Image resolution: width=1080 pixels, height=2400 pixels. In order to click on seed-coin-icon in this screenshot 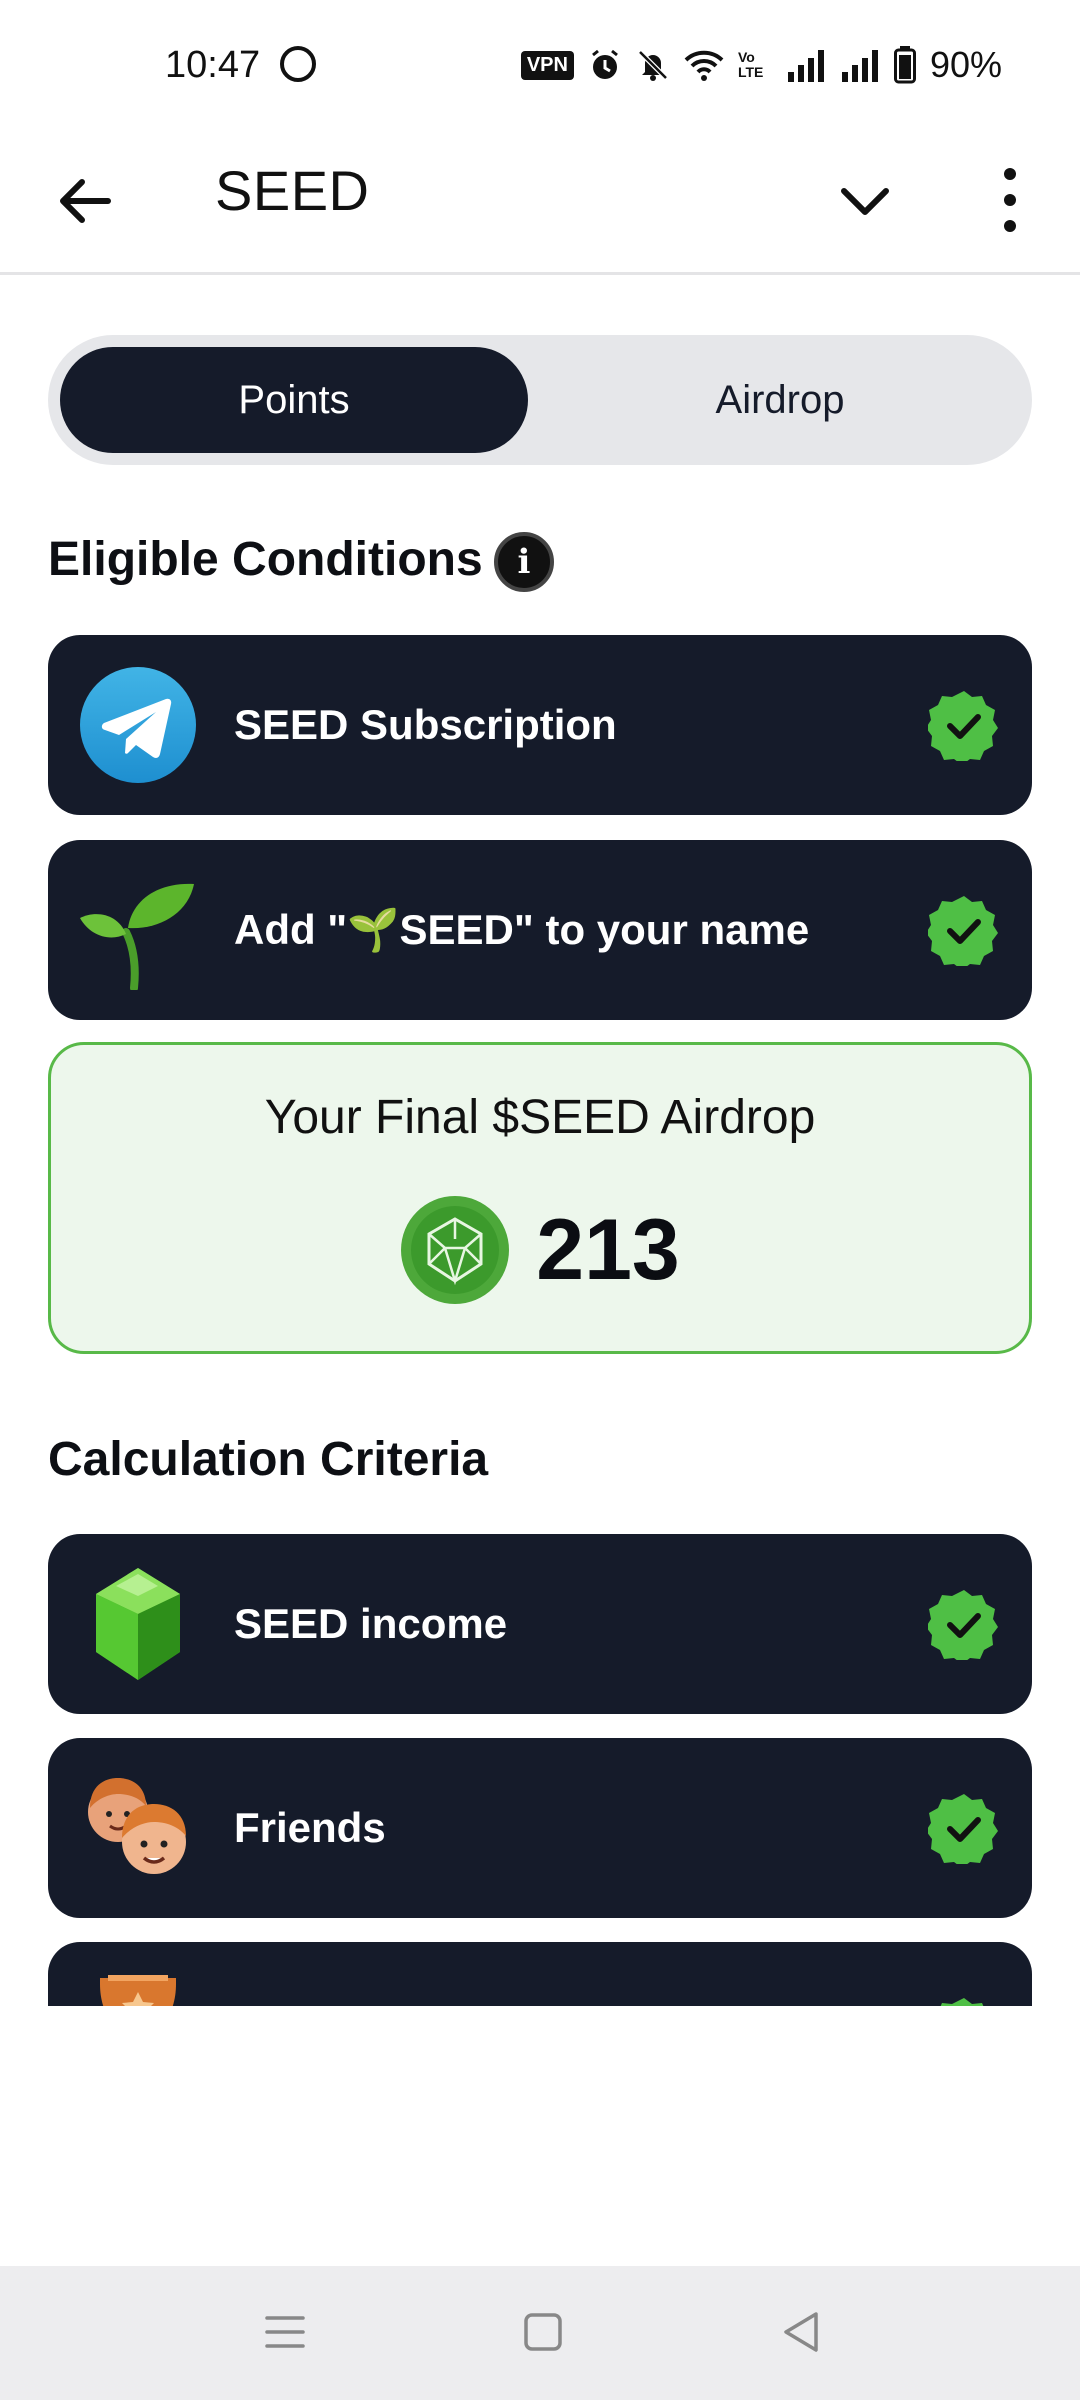, I will do `click(455, 1250)`.